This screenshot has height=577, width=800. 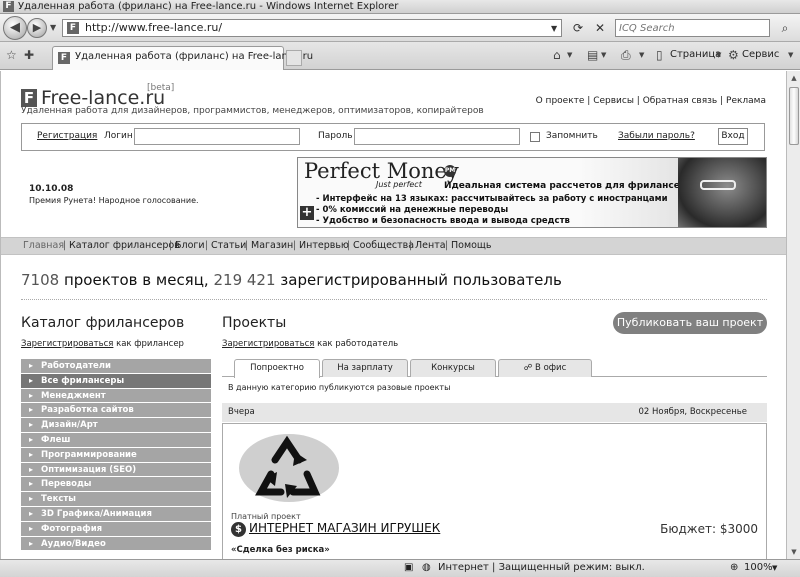 What do you see at coordinates (116, 396) in the screenshot?
I see `category-item: Менеджмент` at bounding box center [116, 396].